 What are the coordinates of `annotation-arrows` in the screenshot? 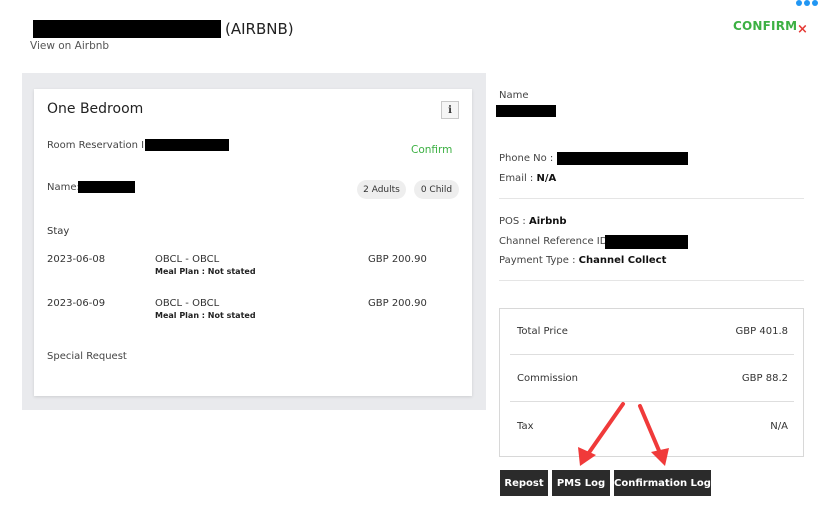 It's located at (623, 434).